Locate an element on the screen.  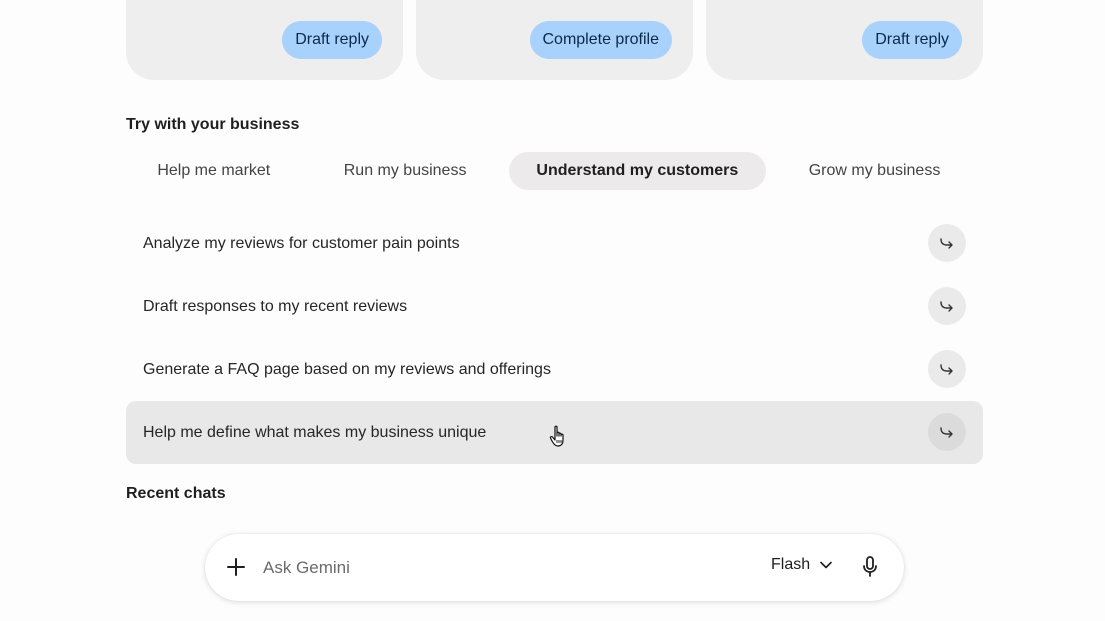
model-label: Flash is located at coordinates (791, 564).